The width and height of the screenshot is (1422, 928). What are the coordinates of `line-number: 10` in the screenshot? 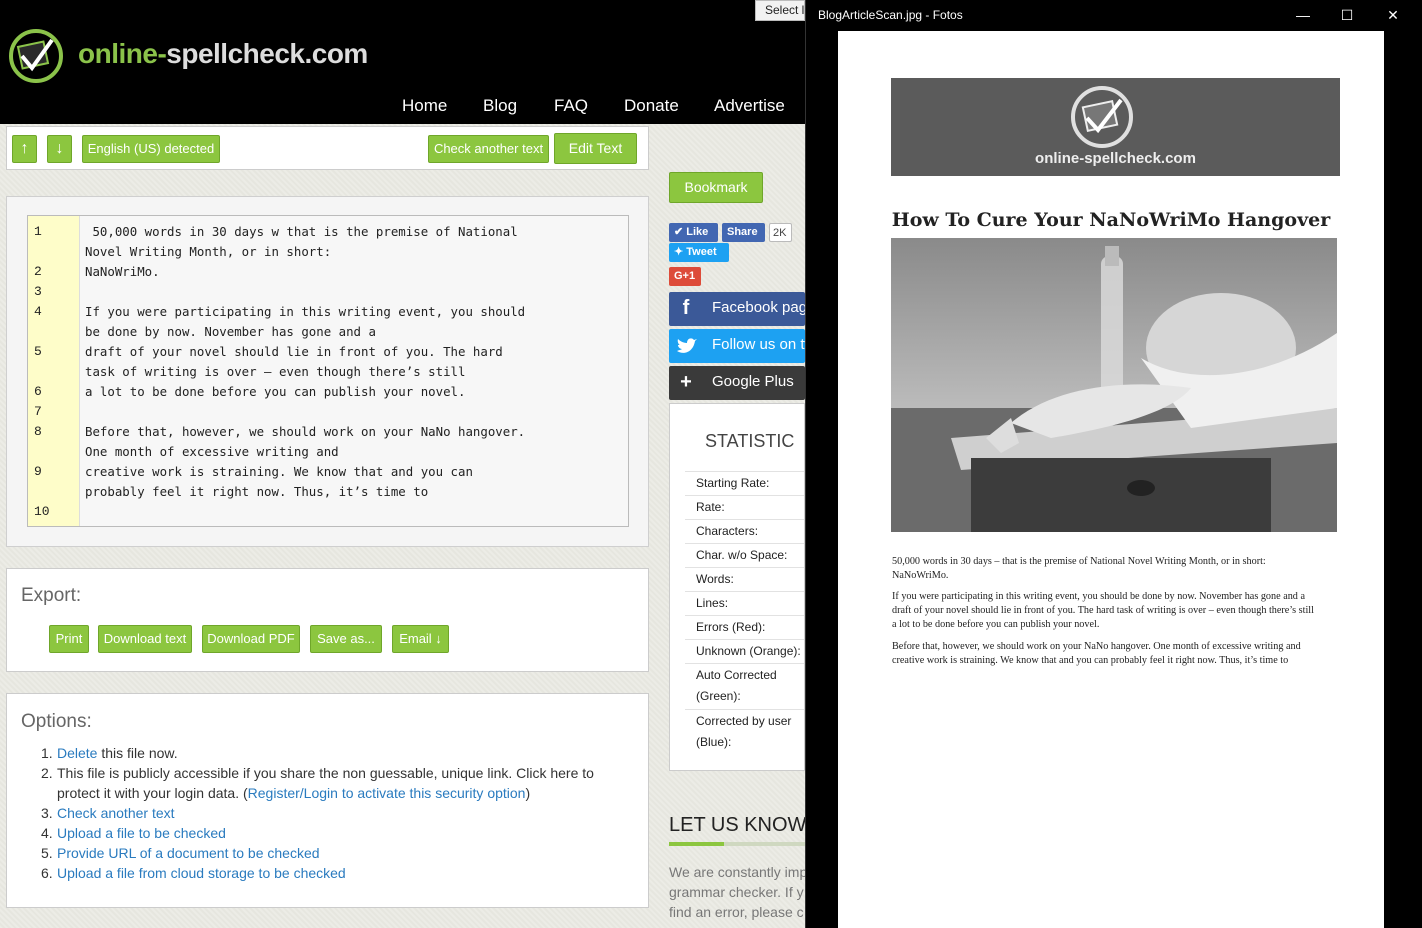 It's located at (42, 511).